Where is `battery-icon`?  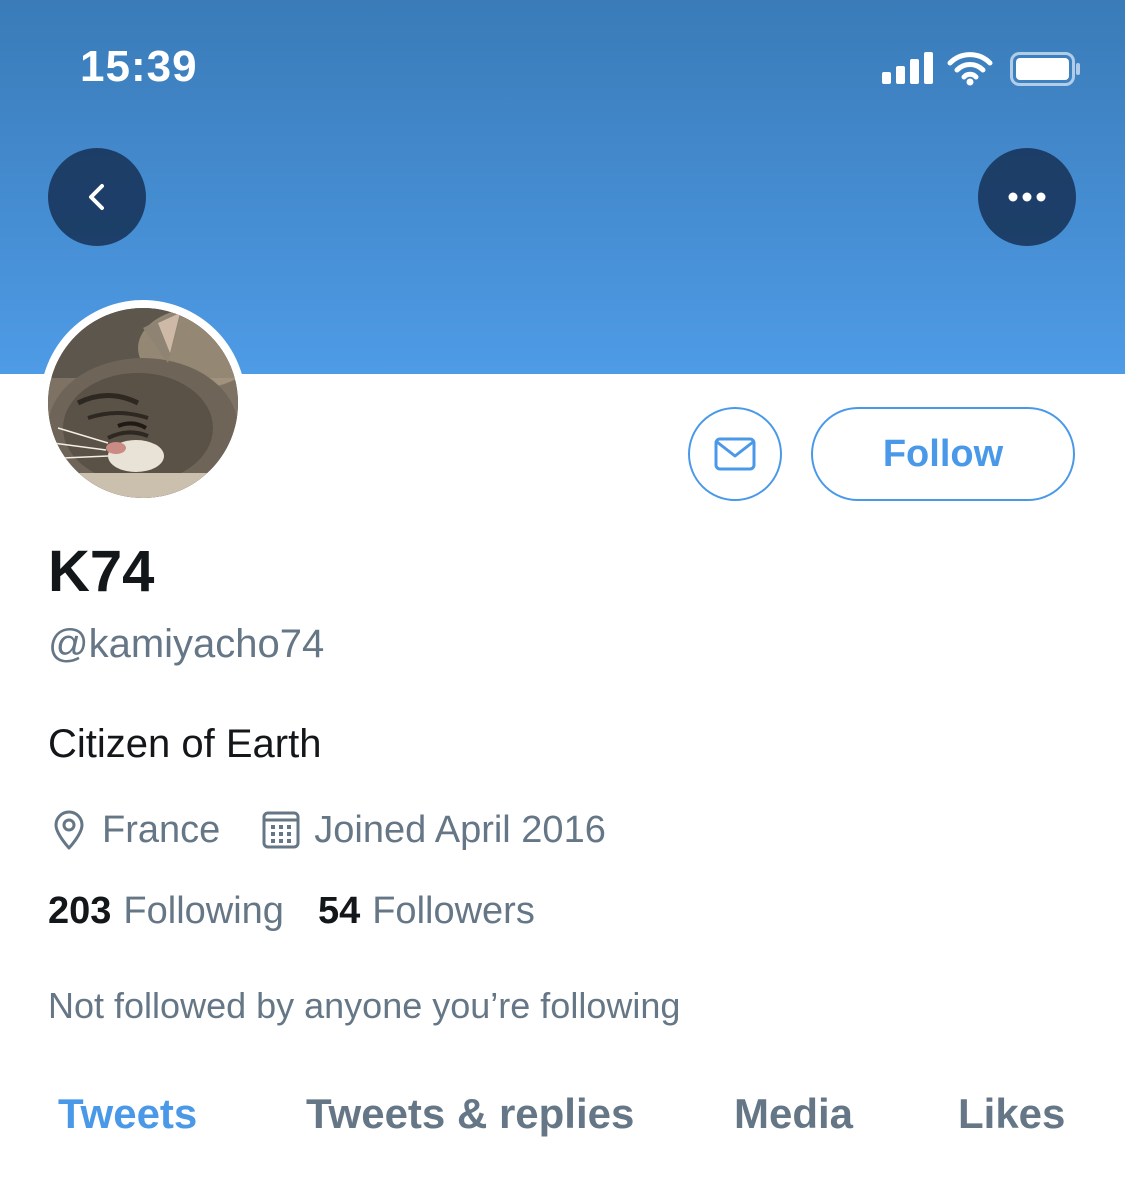 battery-icon is located at coordinates (1045, 69).